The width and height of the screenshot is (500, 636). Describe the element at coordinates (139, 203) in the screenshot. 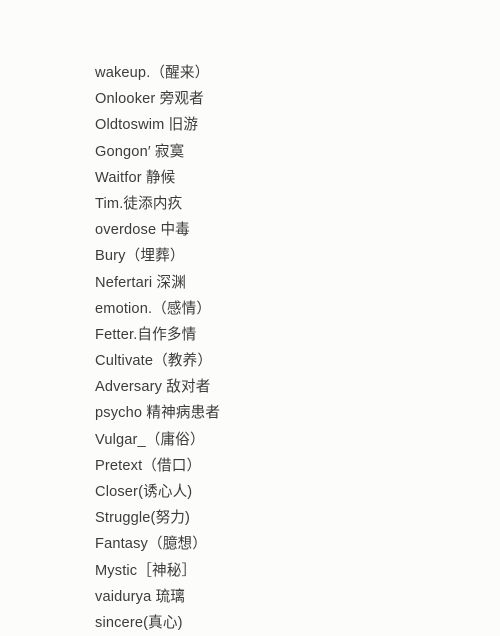

I see `list-item: Tim.徒添内疚` at that location.